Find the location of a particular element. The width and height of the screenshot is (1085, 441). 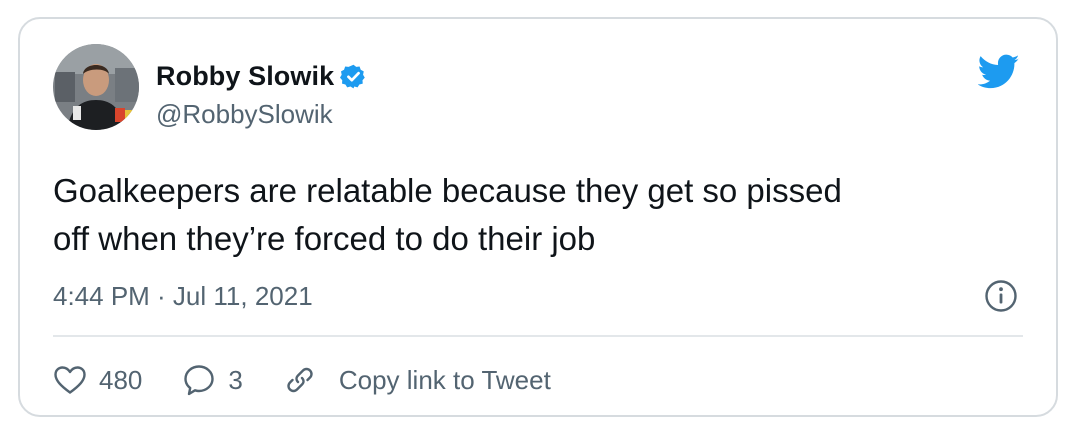

reply-count: 3 is located at coordinates (235, 379).